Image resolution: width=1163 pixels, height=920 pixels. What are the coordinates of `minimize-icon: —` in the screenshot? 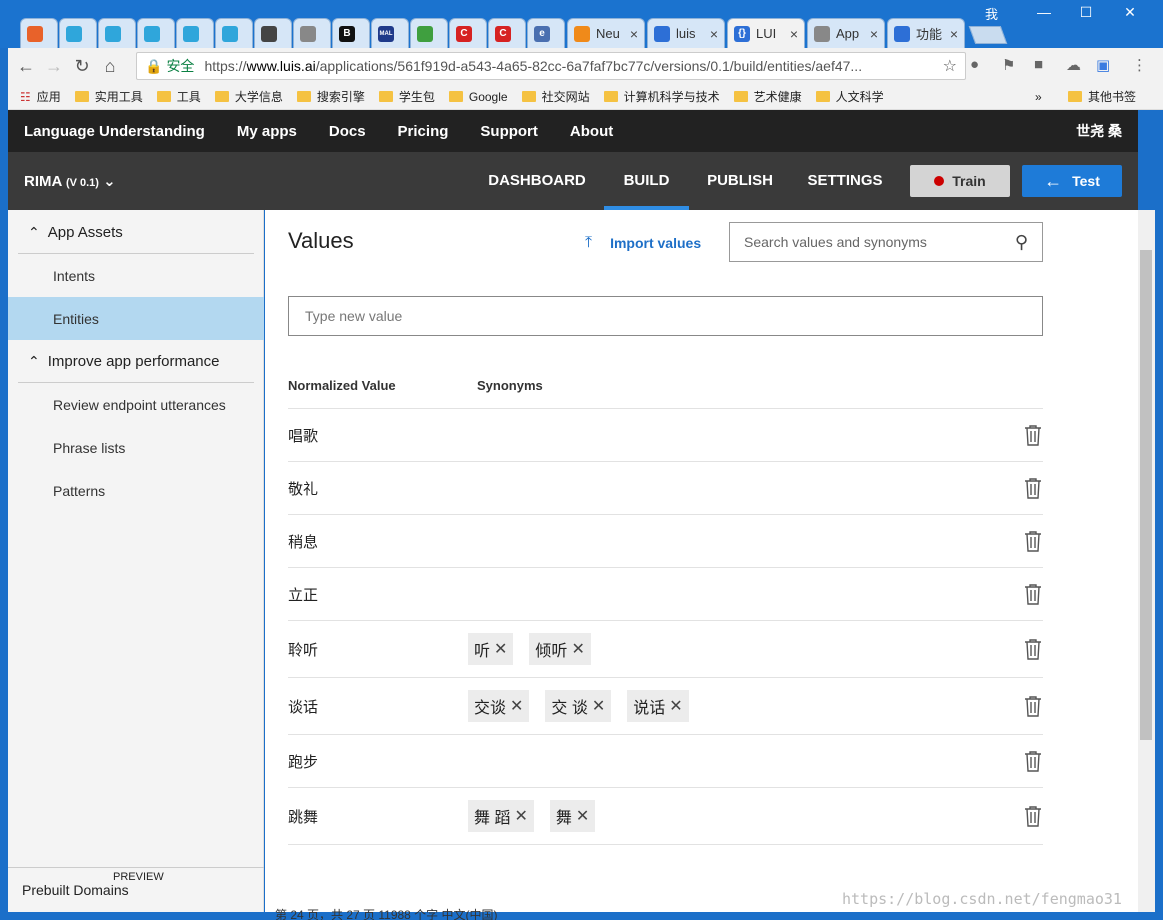 It's located at (1044, 12).